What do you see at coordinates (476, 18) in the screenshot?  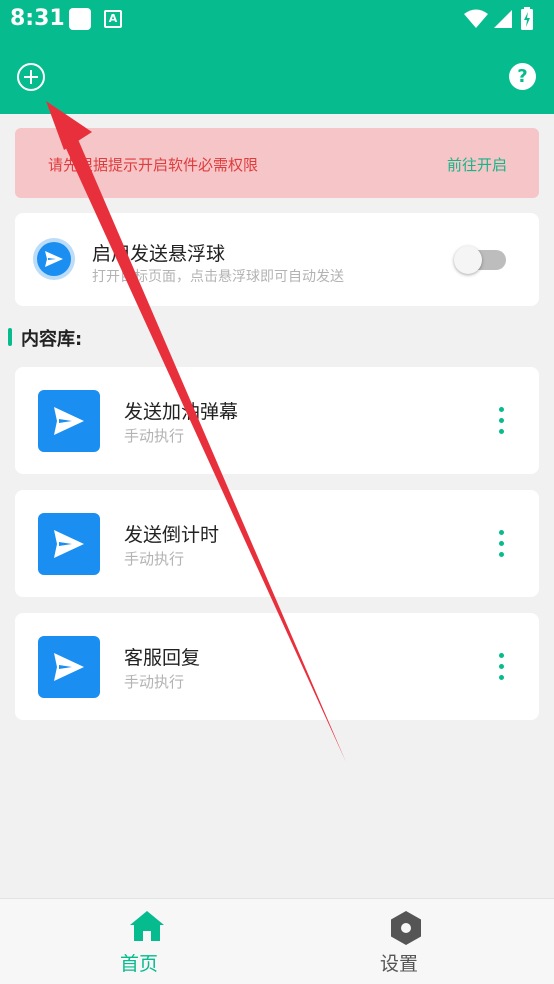 I see `wifi-icon` at bounding box center [476, 18].